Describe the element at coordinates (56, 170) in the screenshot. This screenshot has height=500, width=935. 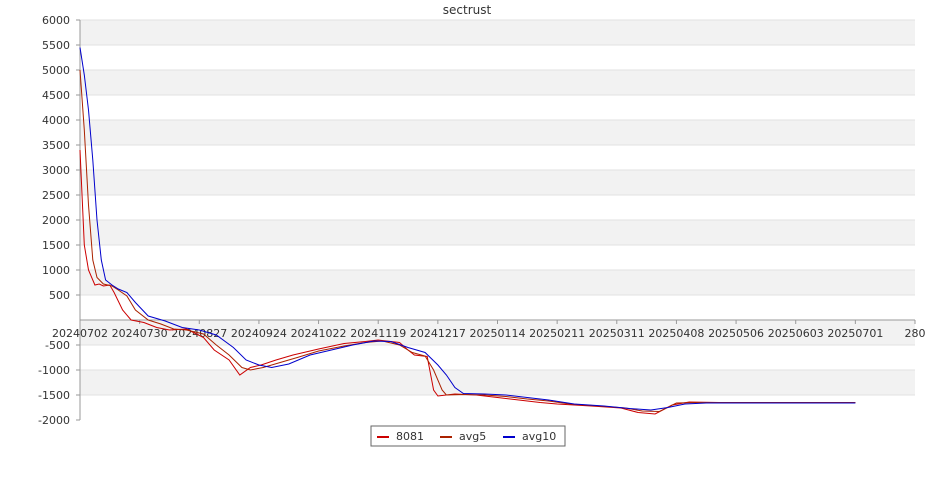
I see `y-tick-label: 3000` at that location.